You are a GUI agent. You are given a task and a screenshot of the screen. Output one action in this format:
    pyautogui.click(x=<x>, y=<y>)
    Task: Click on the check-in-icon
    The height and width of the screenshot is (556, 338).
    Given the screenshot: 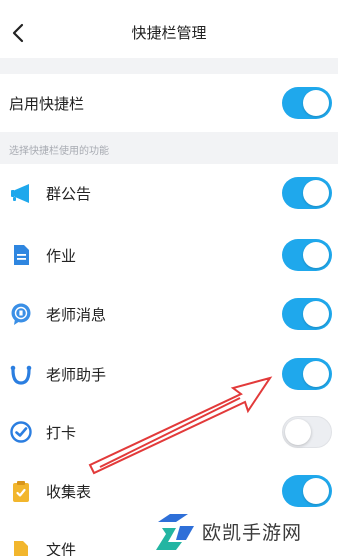 What is the action you would take?
    pyautogui.click(x=21, y=432)
    